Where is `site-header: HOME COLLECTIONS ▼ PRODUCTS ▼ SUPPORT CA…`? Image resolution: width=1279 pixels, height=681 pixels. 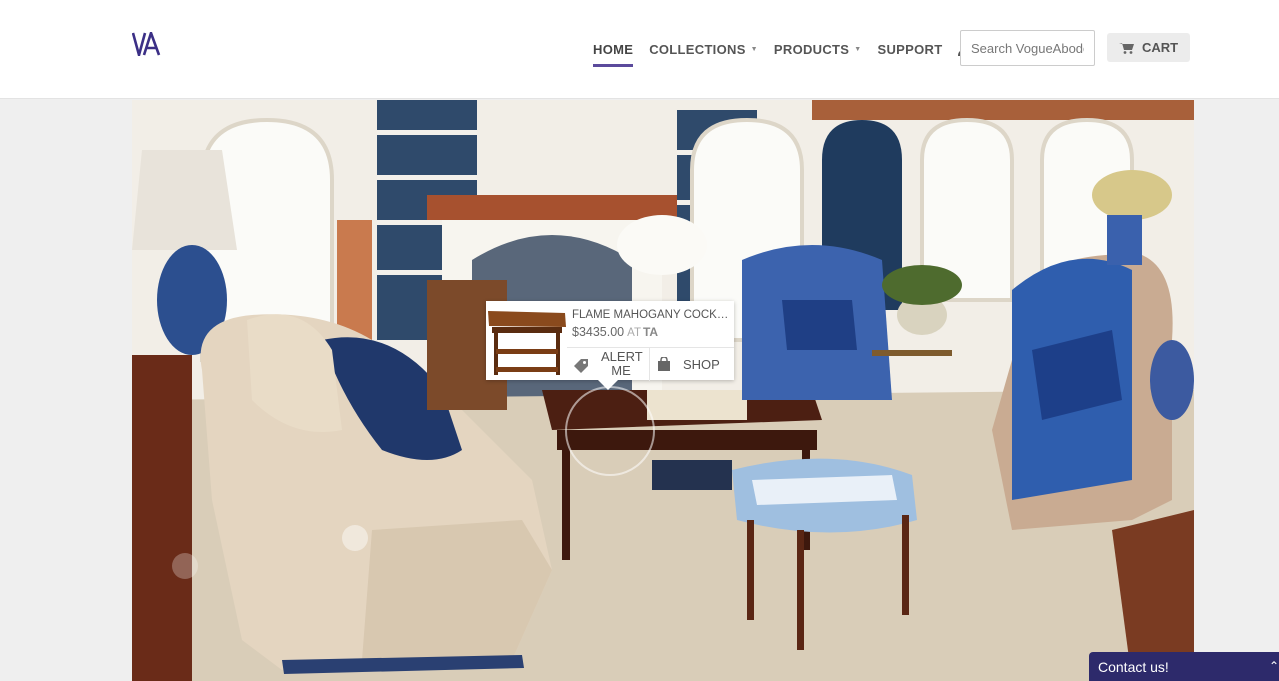
site-header: HOME COLLECTIONS ▼ PRODUCTS ▼ SUPPORT CA… is located at coordinates (639, 49).